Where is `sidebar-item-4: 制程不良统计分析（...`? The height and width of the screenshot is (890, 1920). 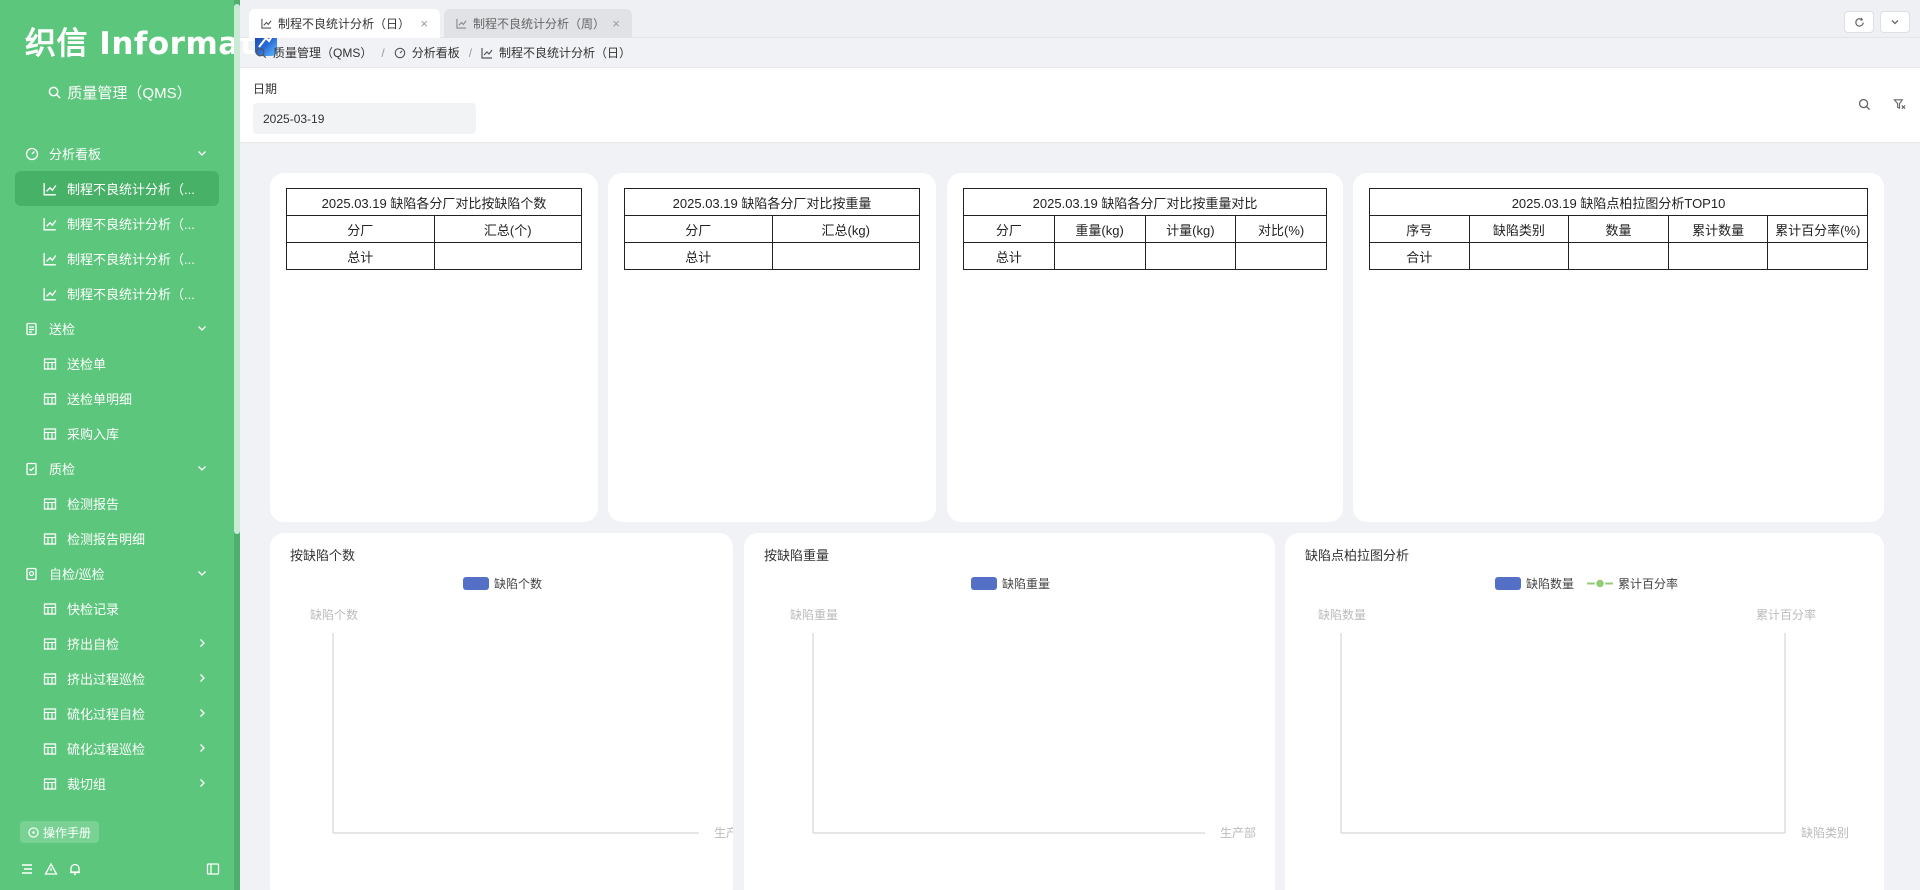 sidebar-item-4: 制程不良统计分析（... is located at coordinates (117, 293).